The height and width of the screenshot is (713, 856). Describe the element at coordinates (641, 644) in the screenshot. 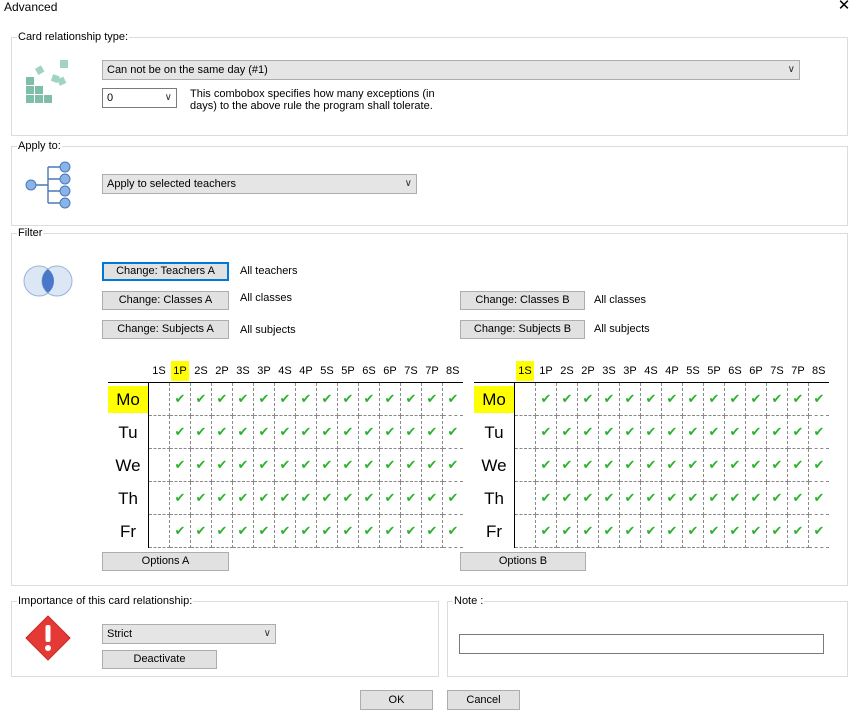

I see `note-input` at that location.